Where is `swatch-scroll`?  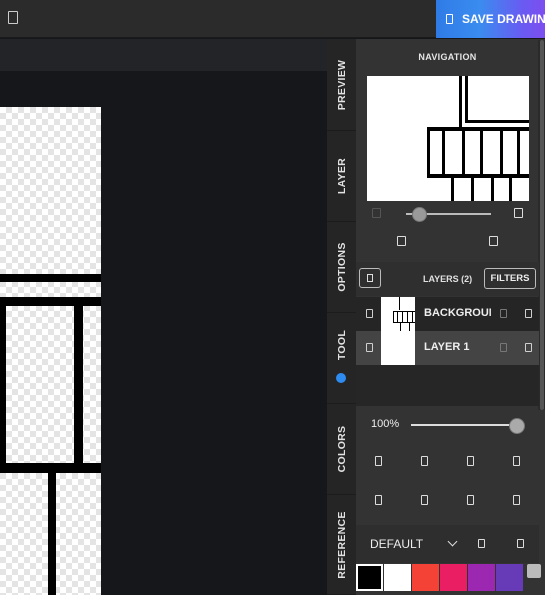
swatch-scroll is located at coordinates (534, 571).